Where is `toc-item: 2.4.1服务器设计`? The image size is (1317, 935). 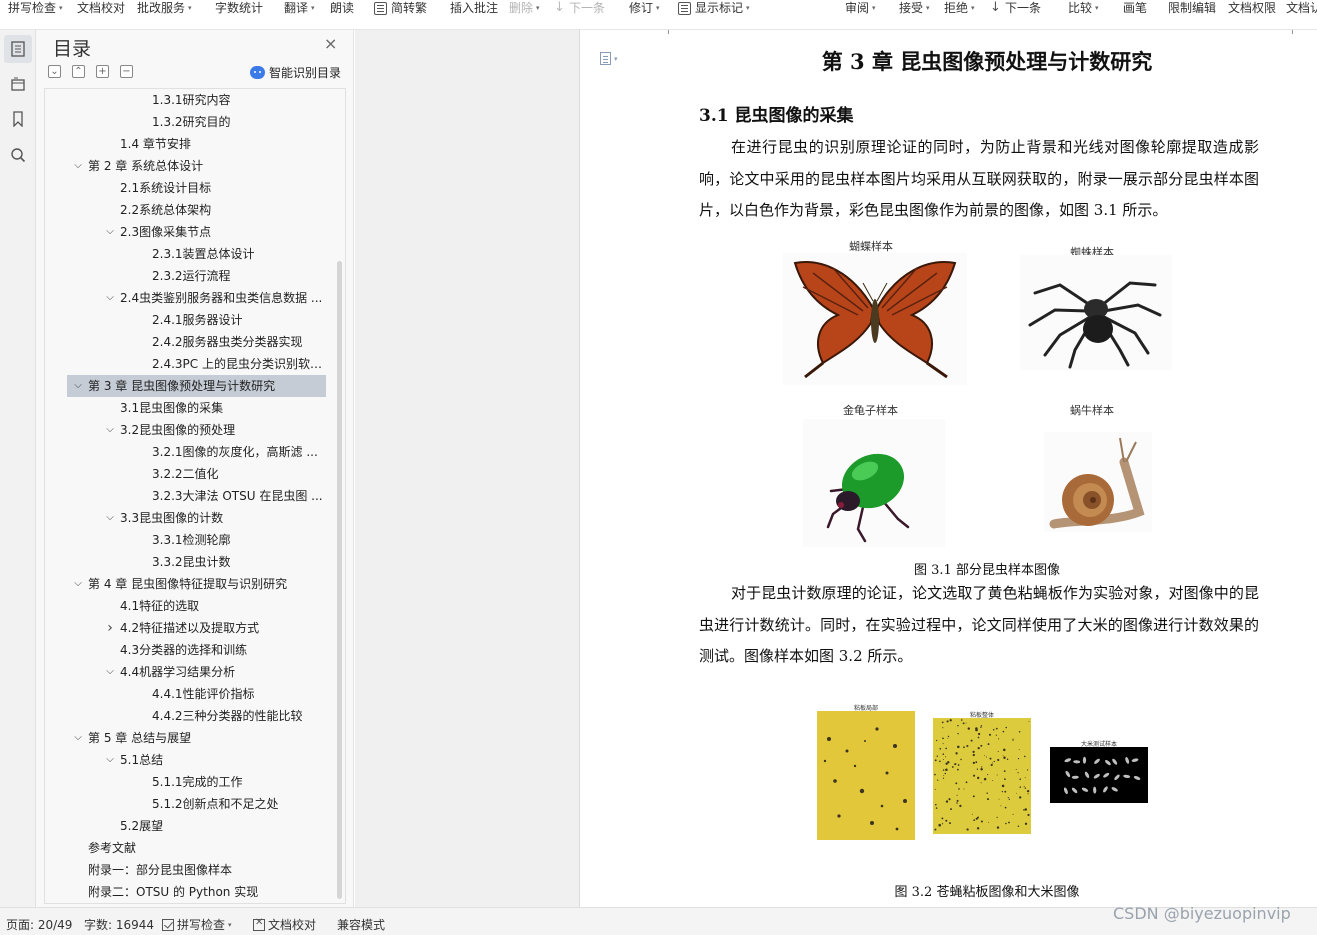
toc-item: 2.4.1服务器设计 is located at coordinates (189, 320).